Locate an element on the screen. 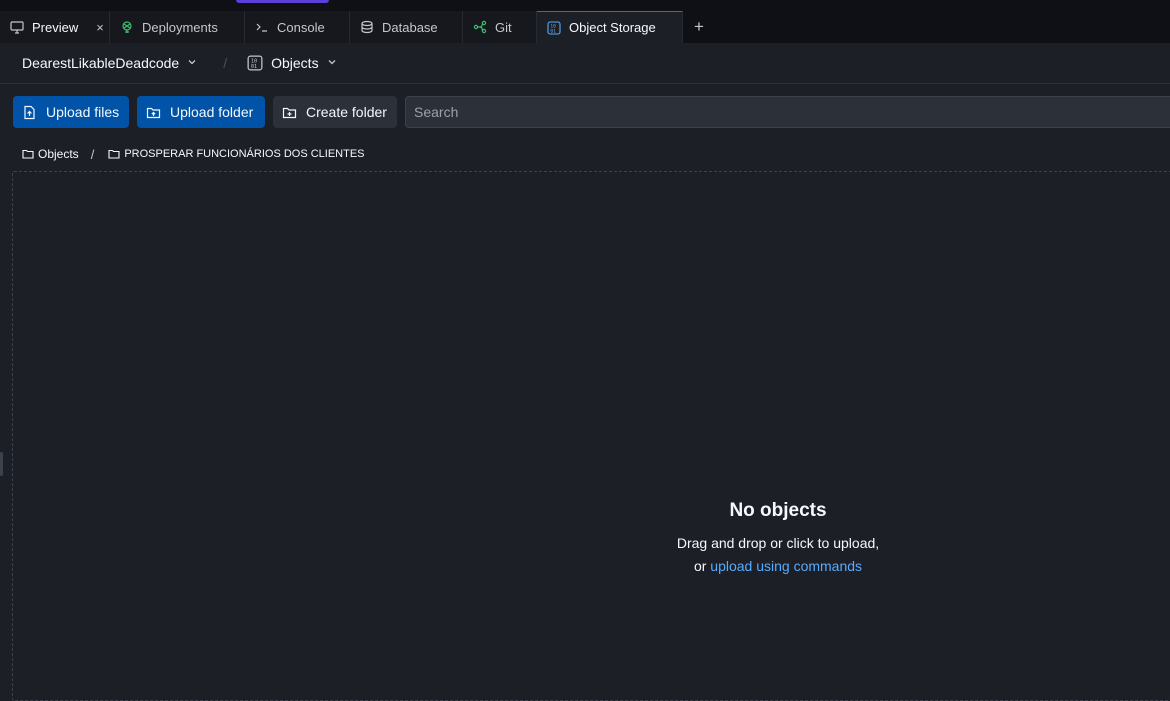  empty-state-title: No objects is located at coordinates (778, 510).